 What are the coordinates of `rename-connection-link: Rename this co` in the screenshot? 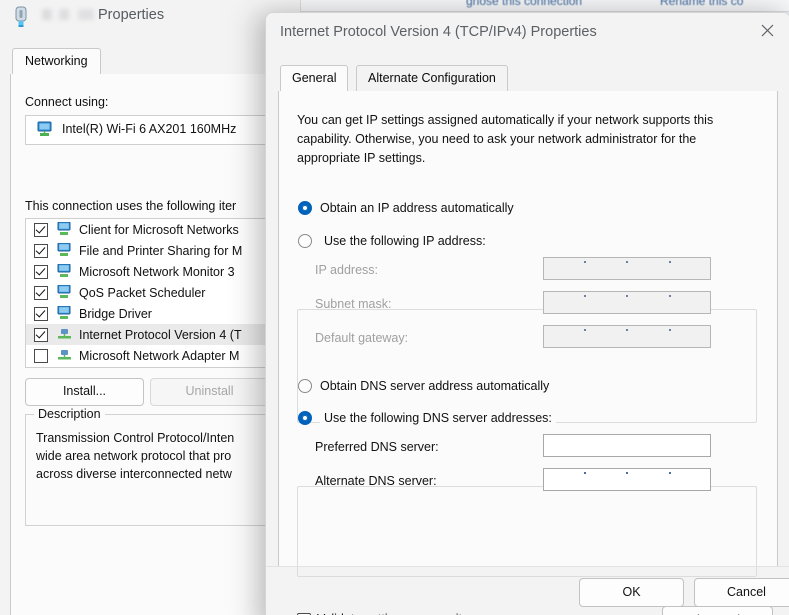 It's located at (701, 4).